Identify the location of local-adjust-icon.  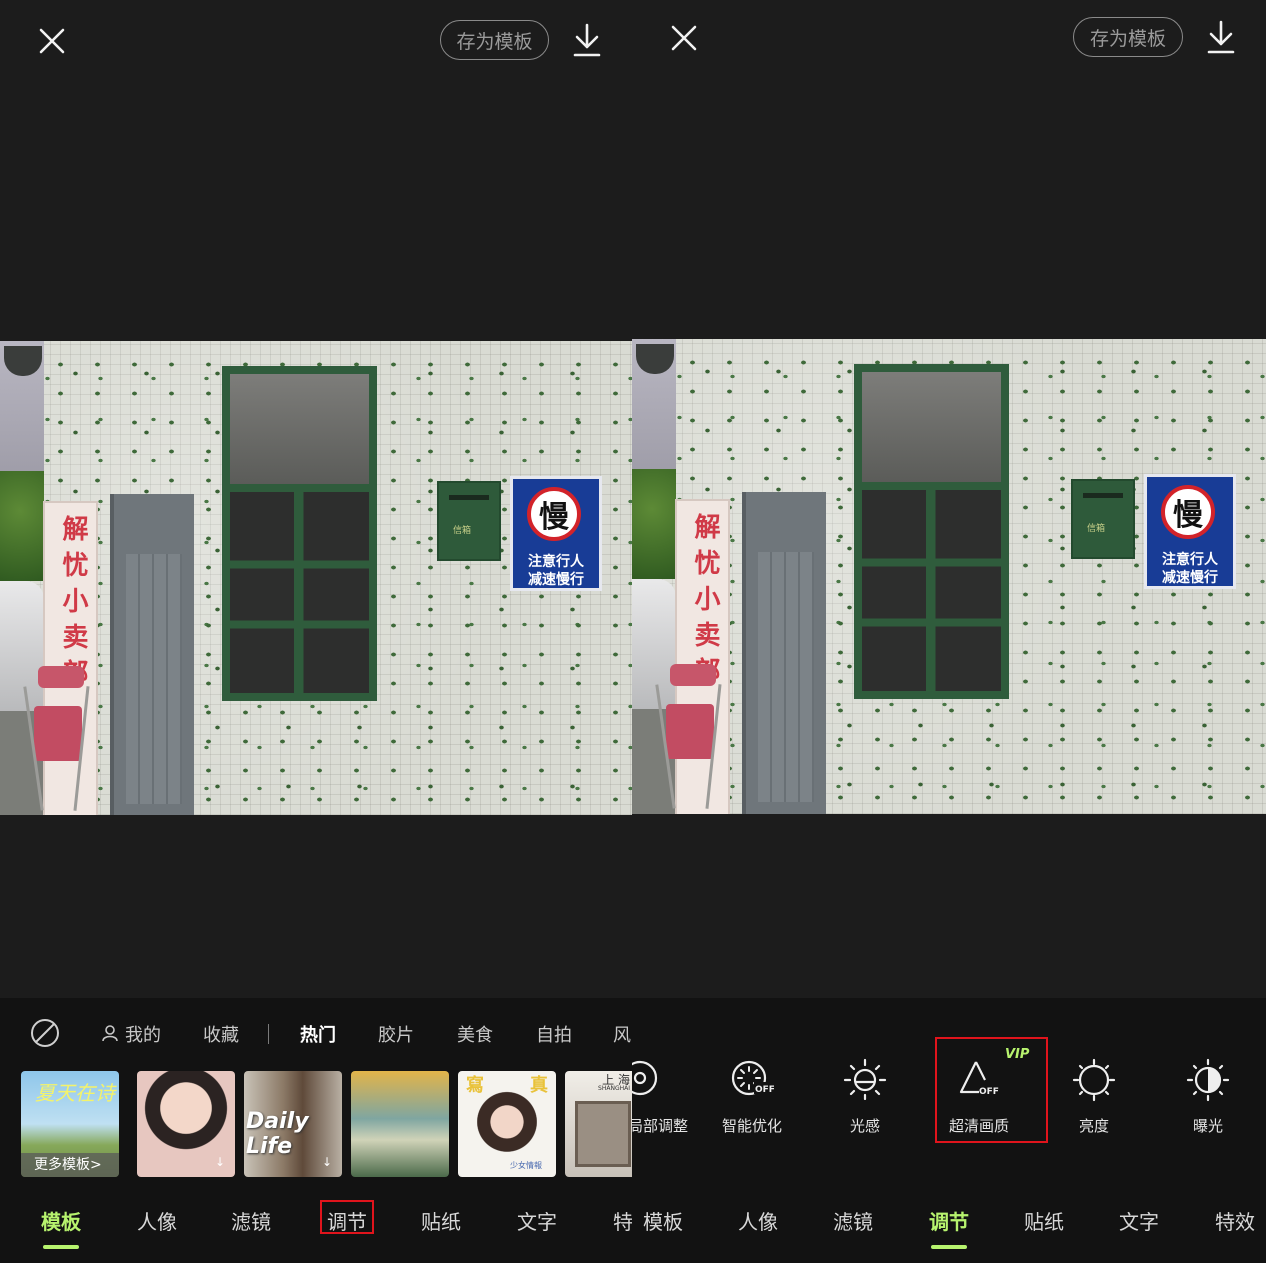
(645, 1078).